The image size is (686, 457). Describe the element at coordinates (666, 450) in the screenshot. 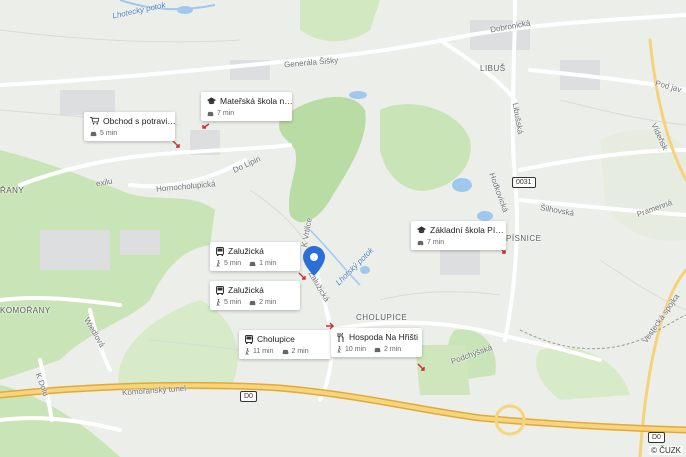

I see `map-attribution: © ČUZK` at that location.